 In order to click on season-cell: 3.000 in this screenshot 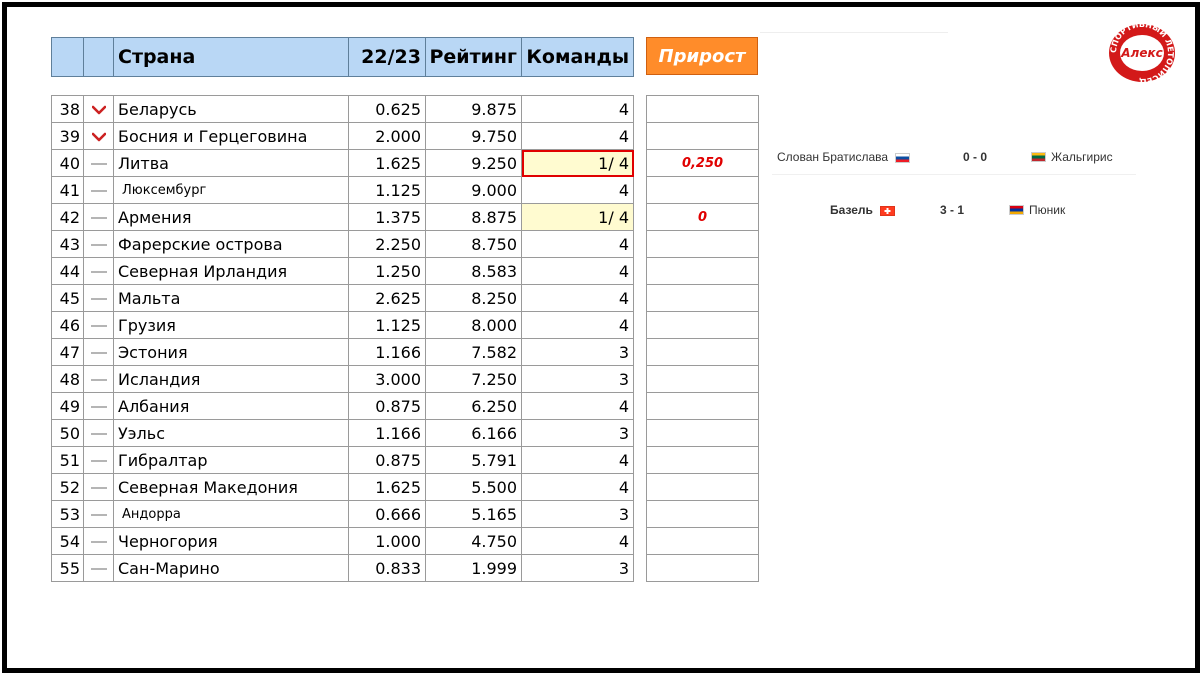, I will do `click(387, 379)`.